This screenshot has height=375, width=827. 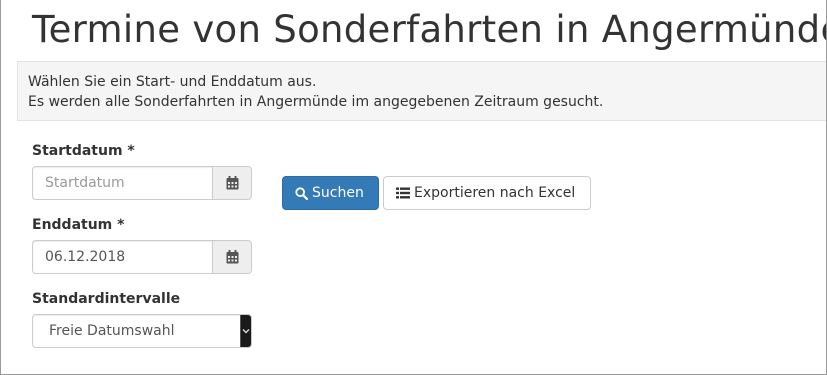 I want to click on interval-select: Freie Datumswahl, so click(x=142, y=331).